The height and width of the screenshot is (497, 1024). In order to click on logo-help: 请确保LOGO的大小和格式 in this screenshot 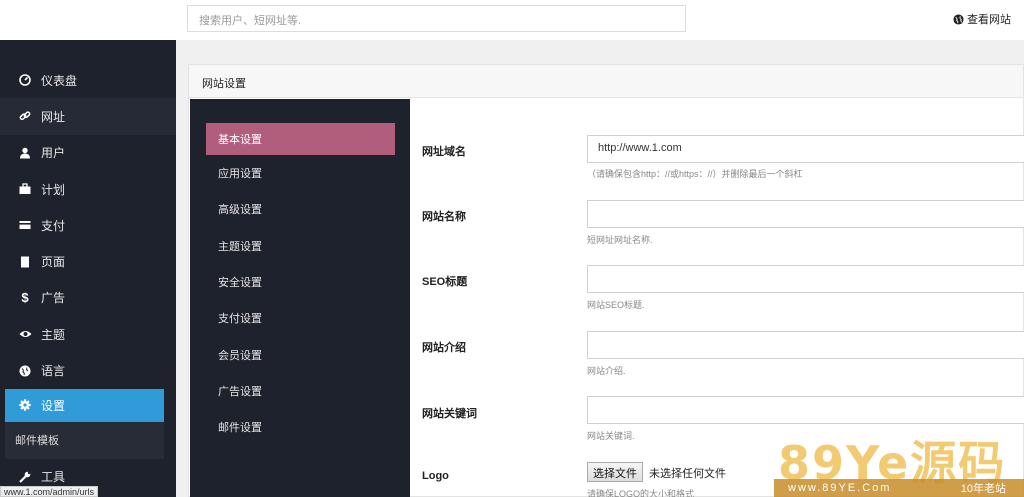, I will do `click(641, 493)`.